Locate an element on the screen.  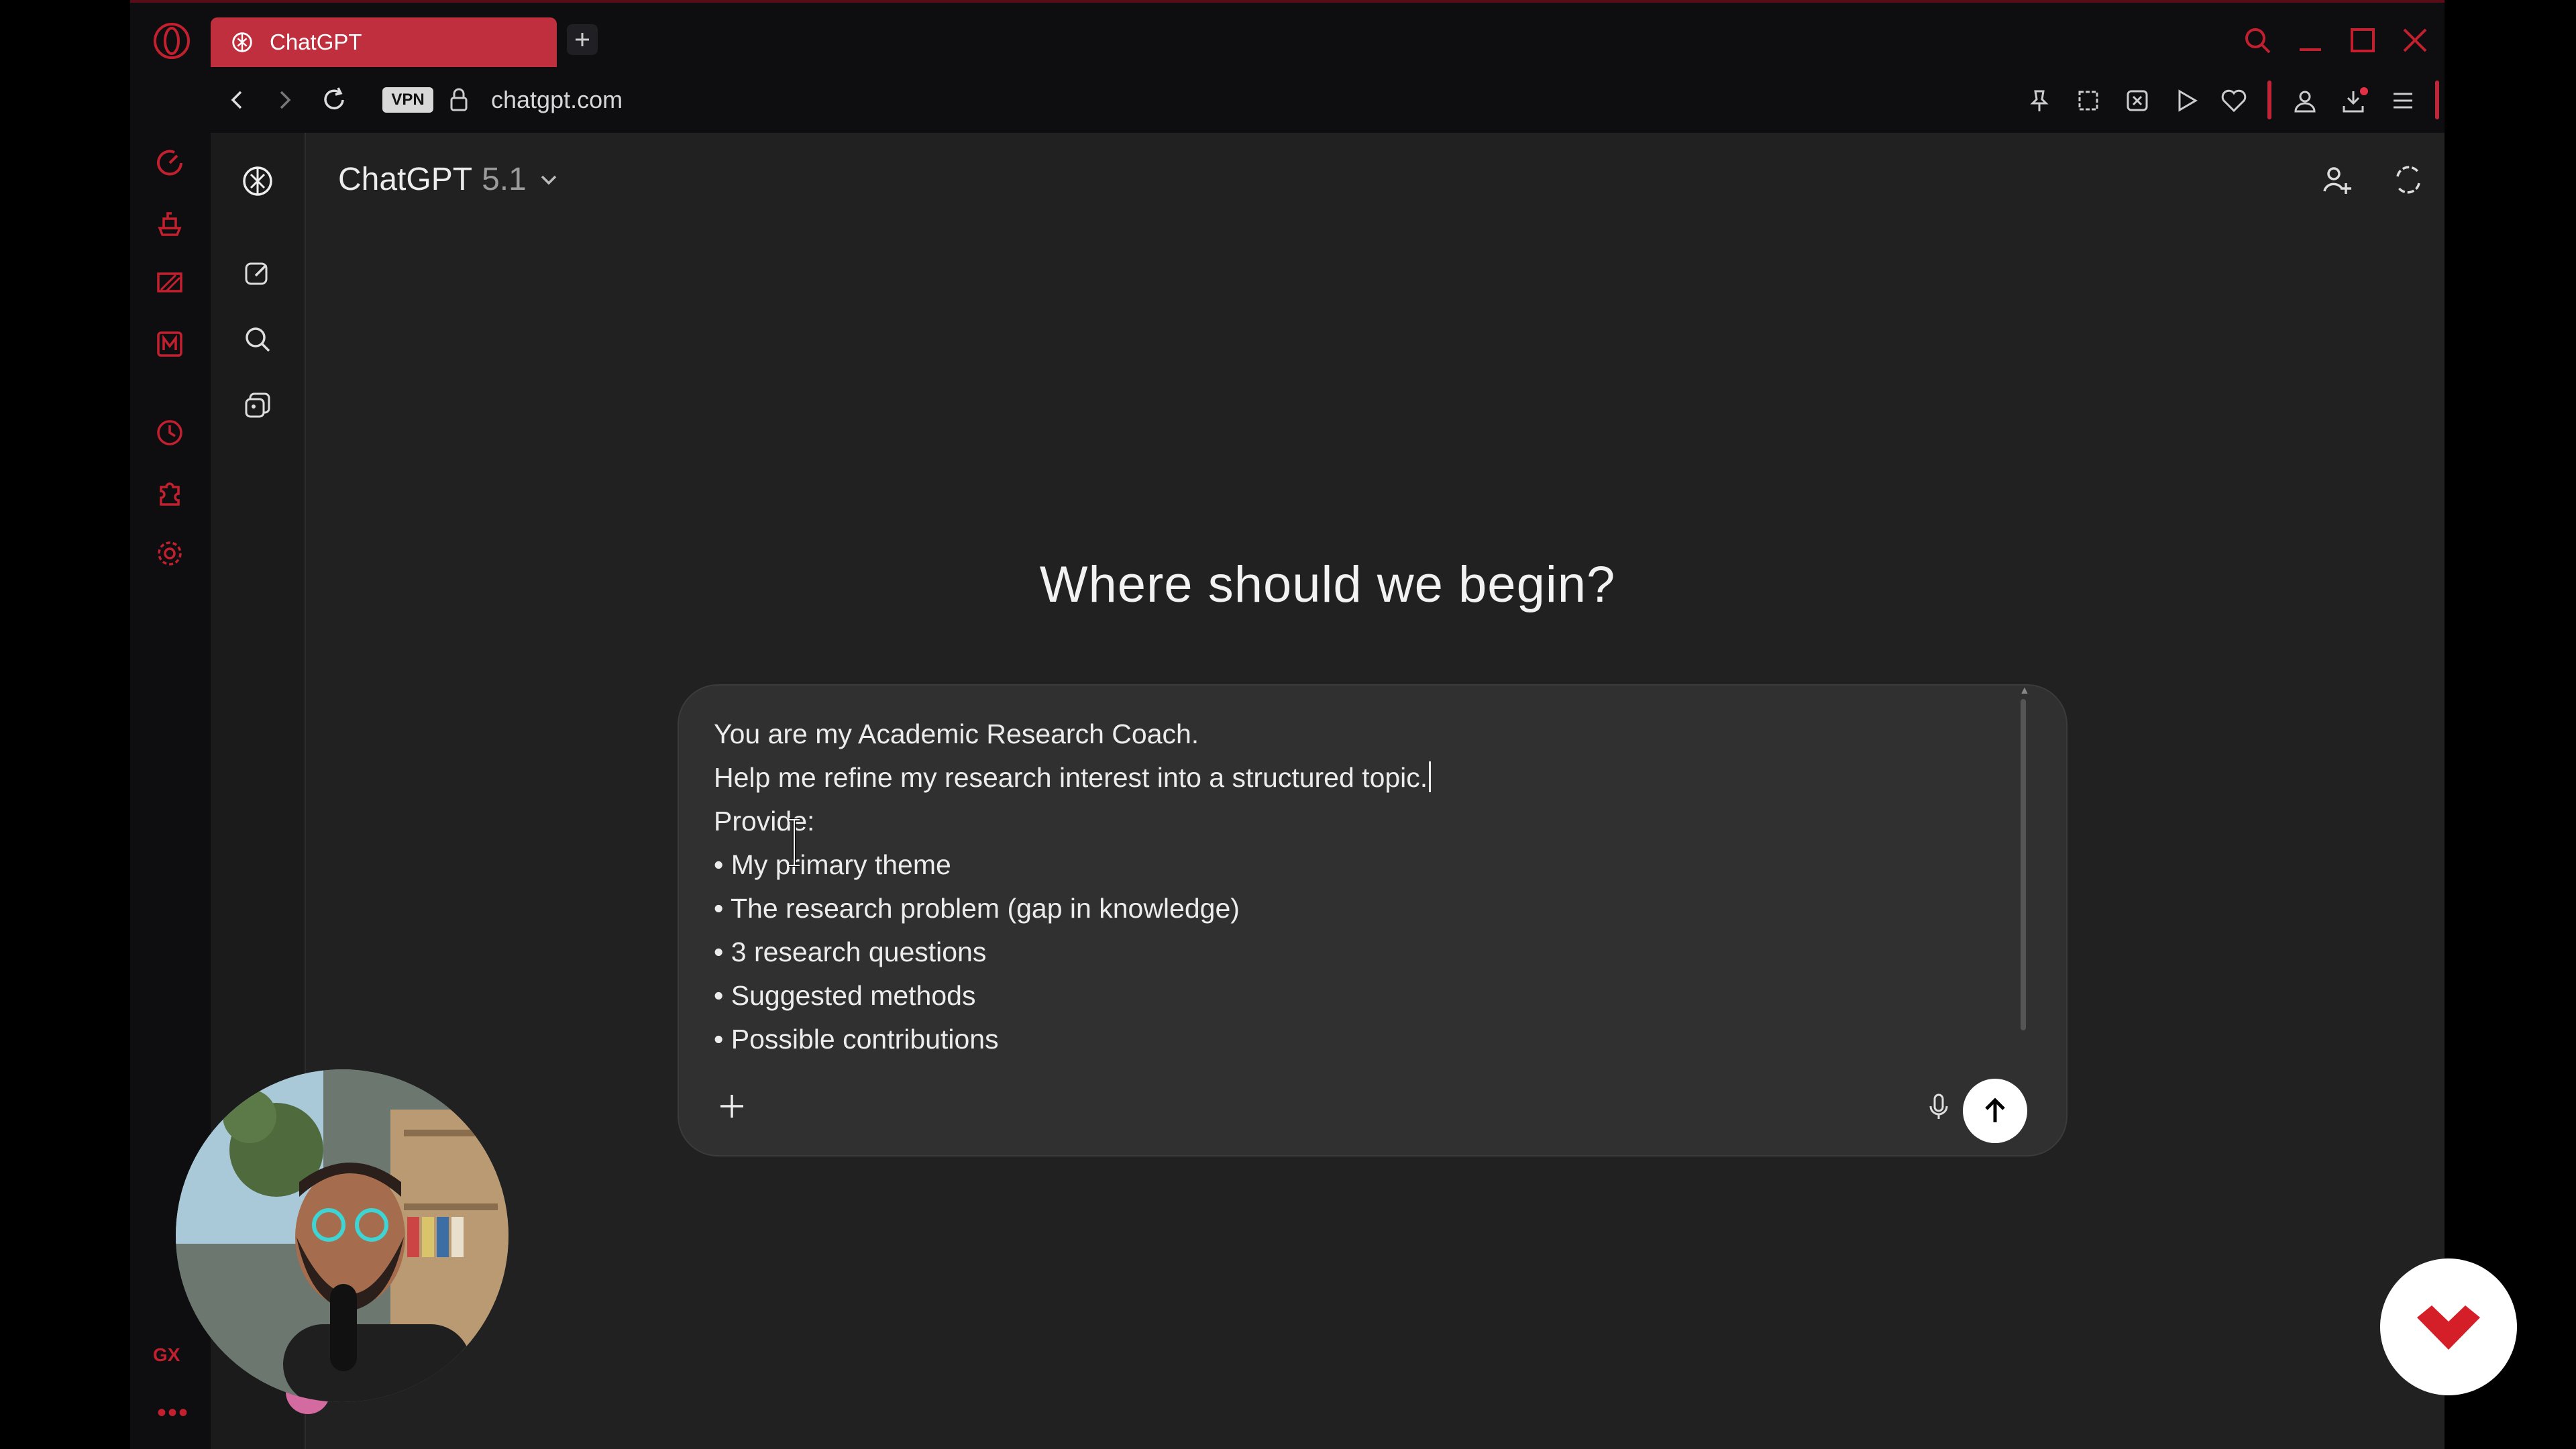
prompt-line: • Possible contributions is located at coordinates (856, 1039).